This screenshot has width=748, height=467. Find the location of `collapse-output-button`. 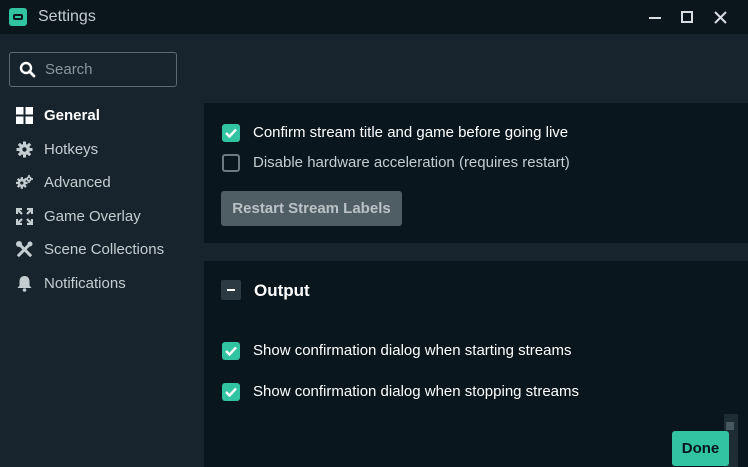

collapse-output-button is located at coordinates (231, 290).